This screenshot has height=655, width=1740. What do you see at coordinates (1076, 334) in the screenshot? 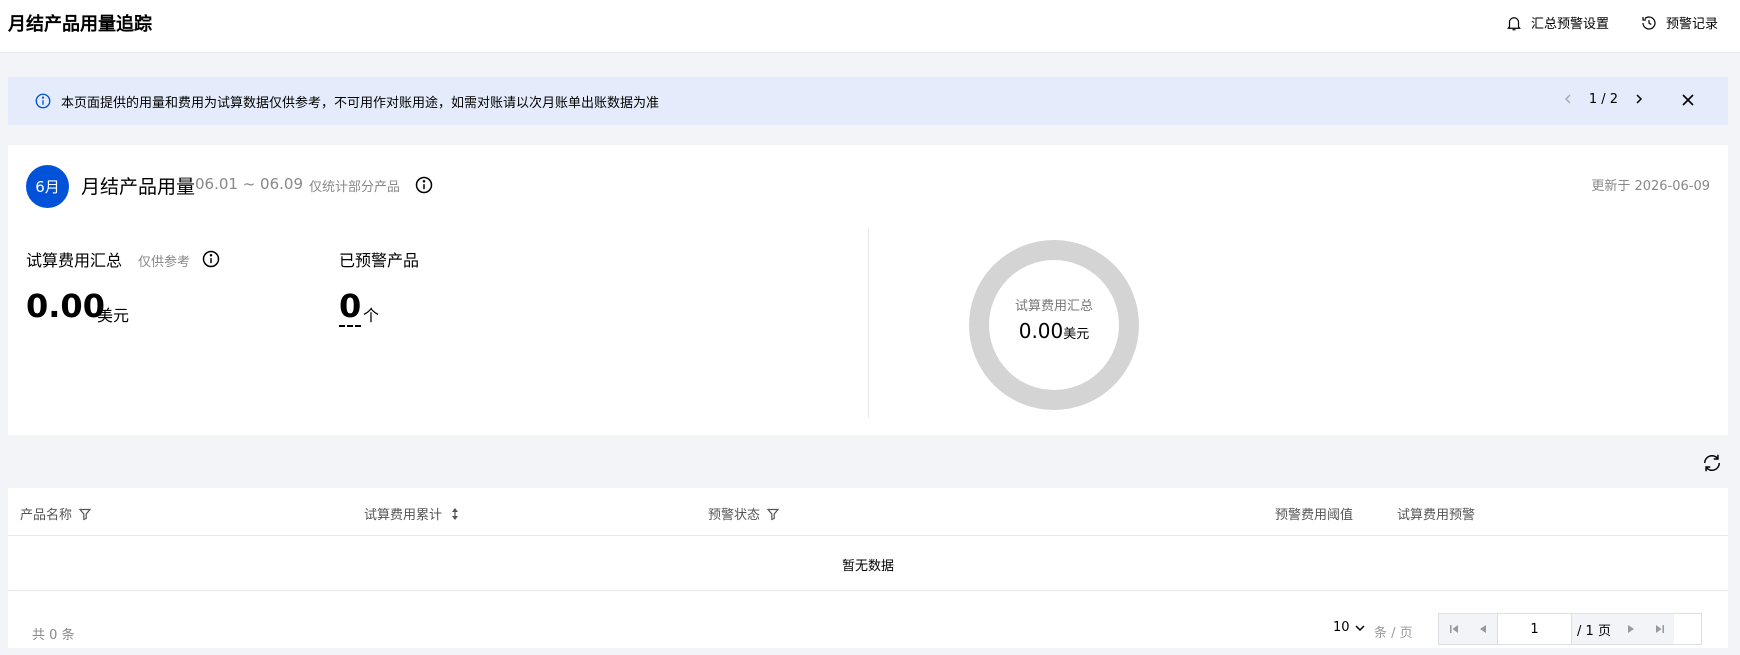
I see `donut-value-unit: 美元` at bounding box center [1076, 334].